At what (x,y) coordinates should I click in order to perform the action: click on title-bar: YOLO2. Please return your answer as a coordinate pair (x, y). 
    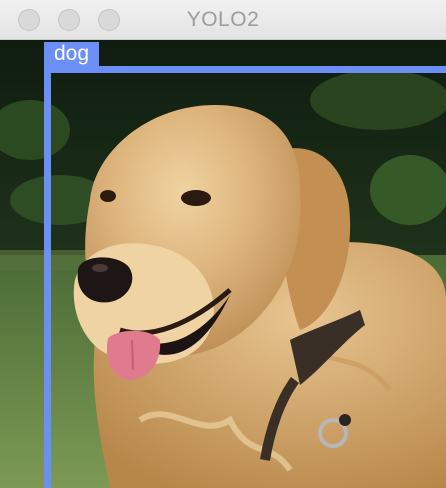
    Looking at the image, I should click on (223, 20).